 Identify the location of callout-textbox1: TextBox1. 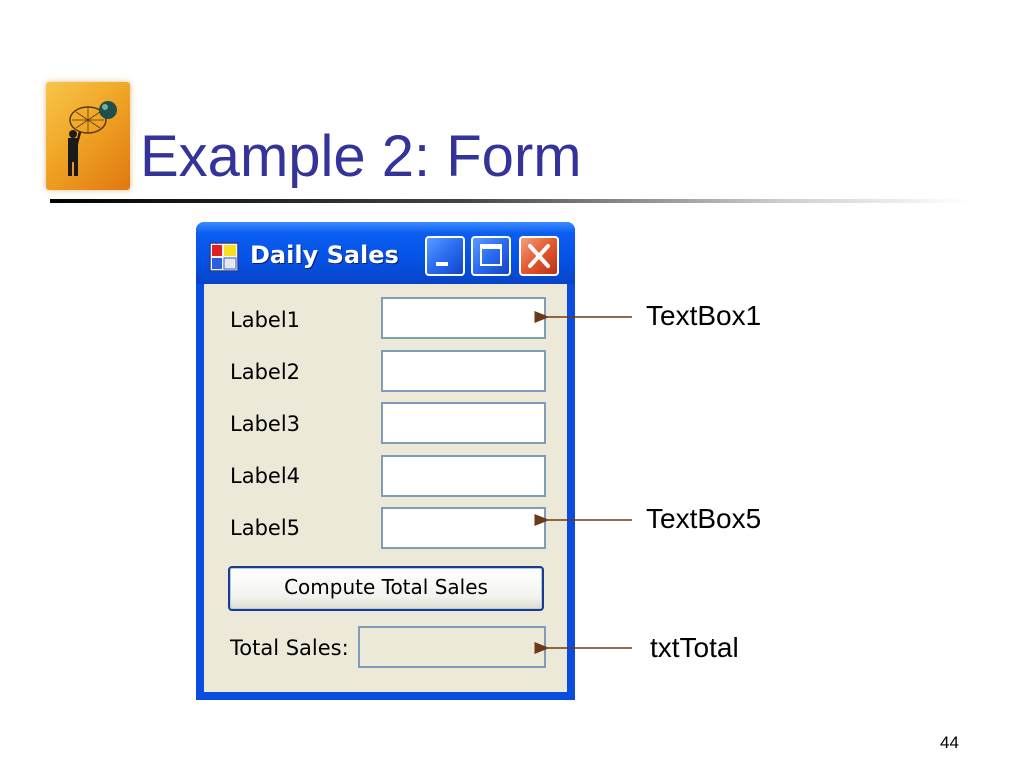
(704, 315).